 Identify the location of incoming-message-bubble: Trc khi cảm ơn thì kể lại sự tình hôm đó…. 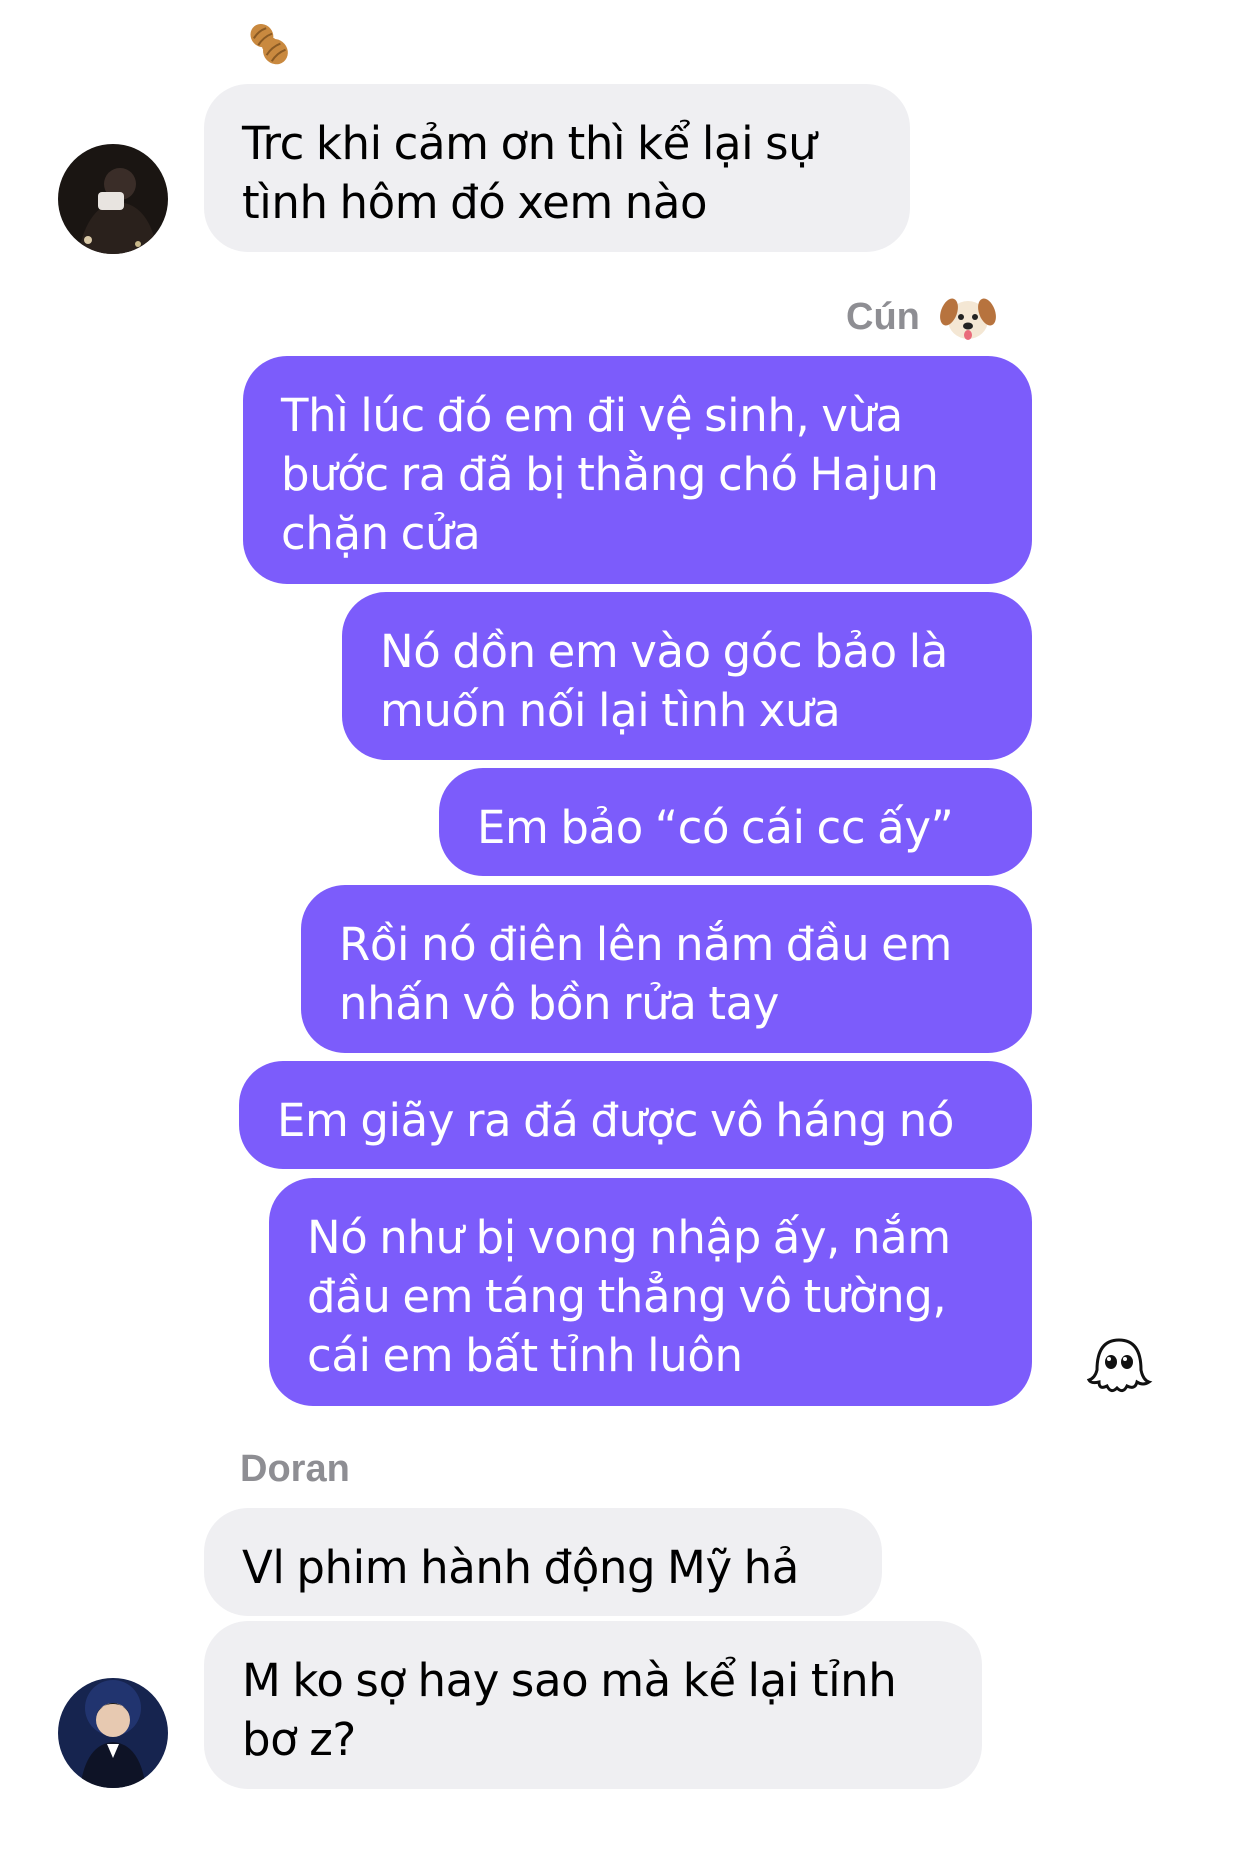
(557, 168).